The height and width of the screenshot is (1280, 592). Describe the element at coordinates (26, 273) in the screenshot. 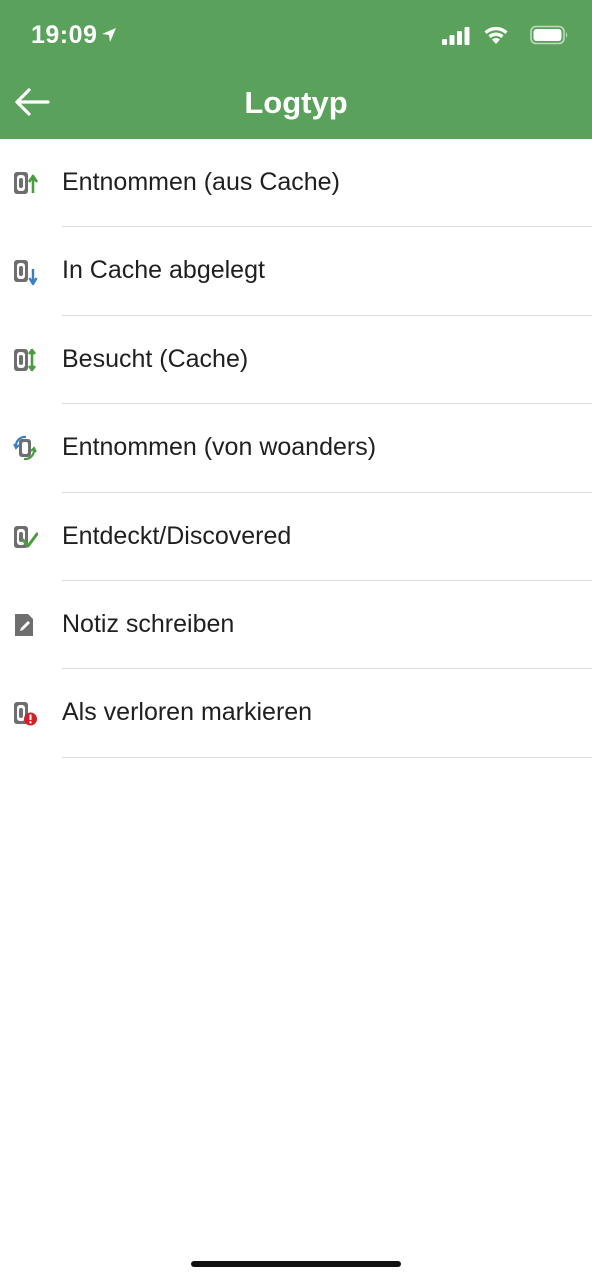

I see `trackable-dropped-icon` at that location.